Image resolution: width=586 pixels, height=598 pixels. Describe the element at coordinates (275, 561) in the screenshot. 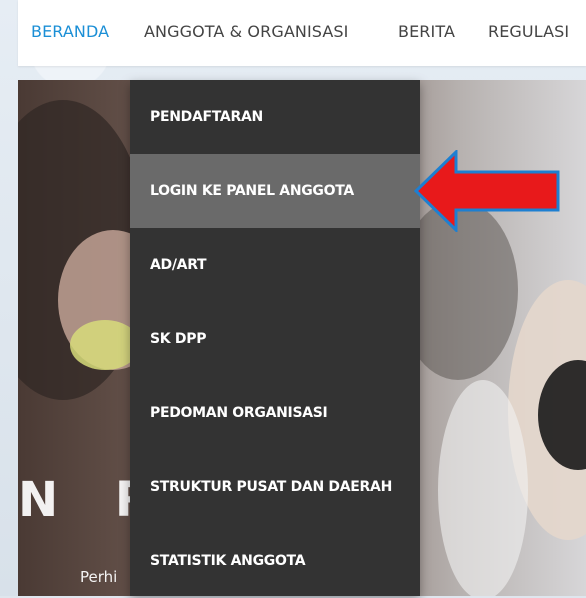

I see `dropdown-item-statistik-anggota: STATISTIK ANGGOTA` at that location.